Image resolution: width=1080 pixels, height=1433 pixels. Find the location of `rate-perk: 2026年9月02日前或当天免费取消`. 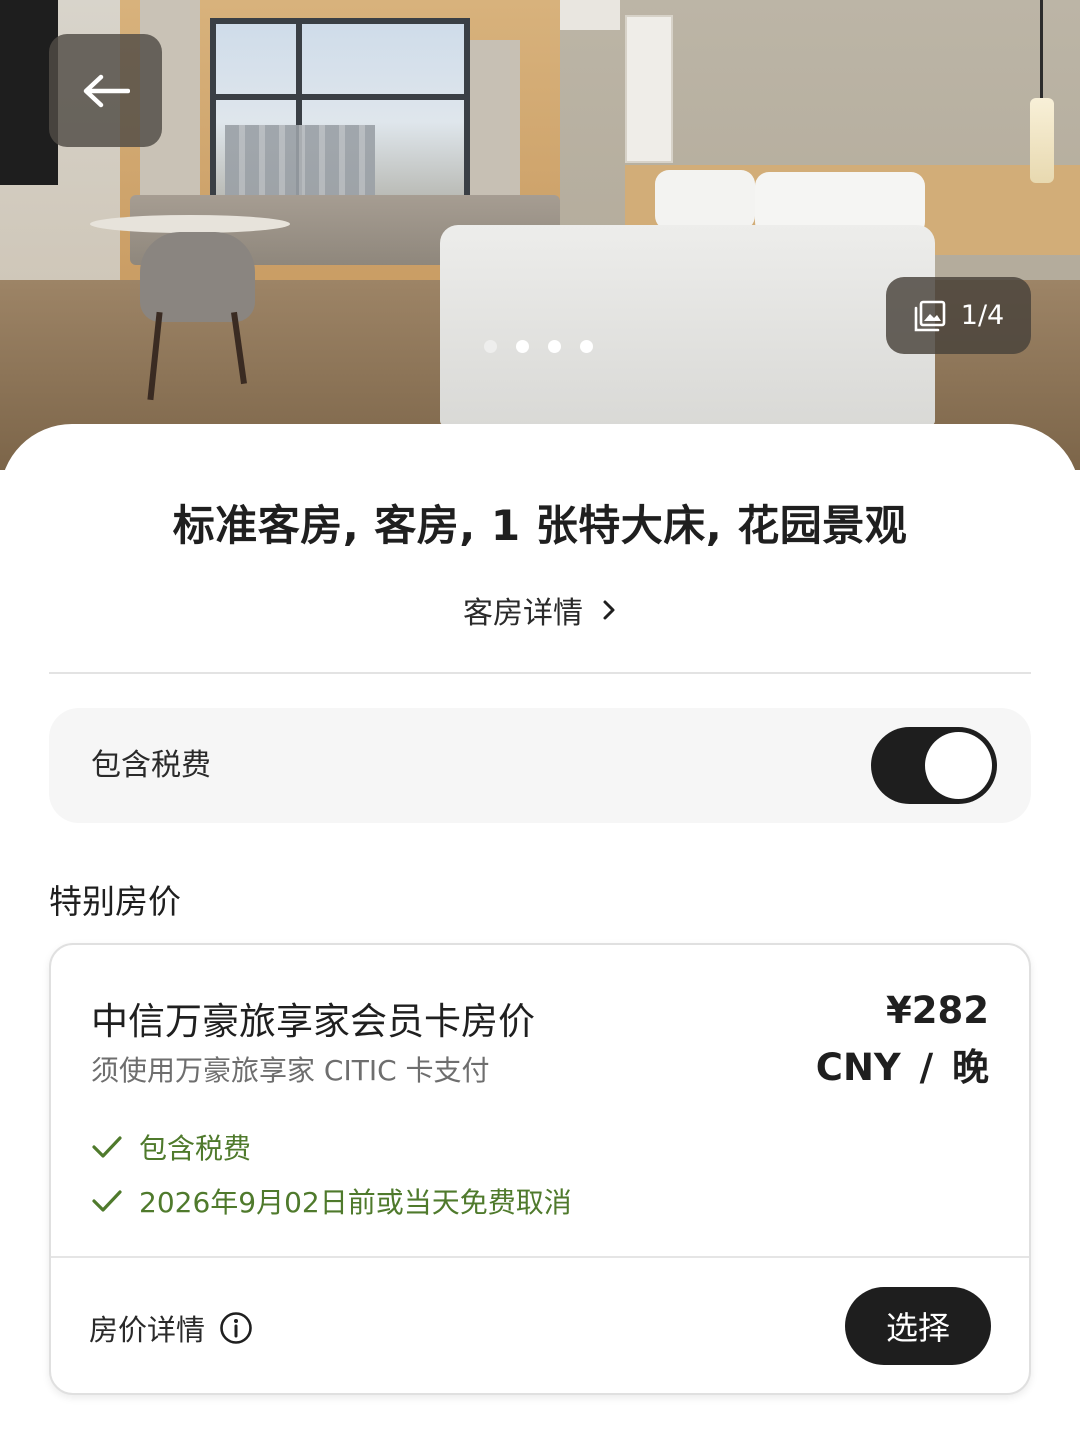

rate-perk: 2026年9月02日前或当天免费取消 is located at coordinates (331, 1201).